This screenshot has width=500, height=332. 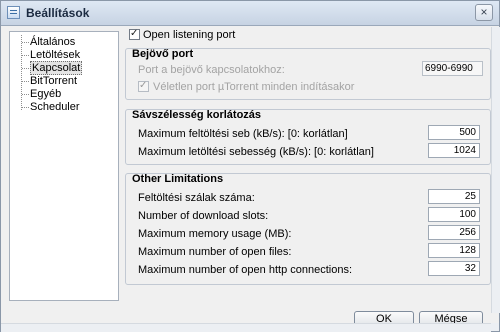 What do you see at coordinates (47, 42) in the screenshot?
I see `sidebar-item-general: Általános` at bounding box center [47, 42].